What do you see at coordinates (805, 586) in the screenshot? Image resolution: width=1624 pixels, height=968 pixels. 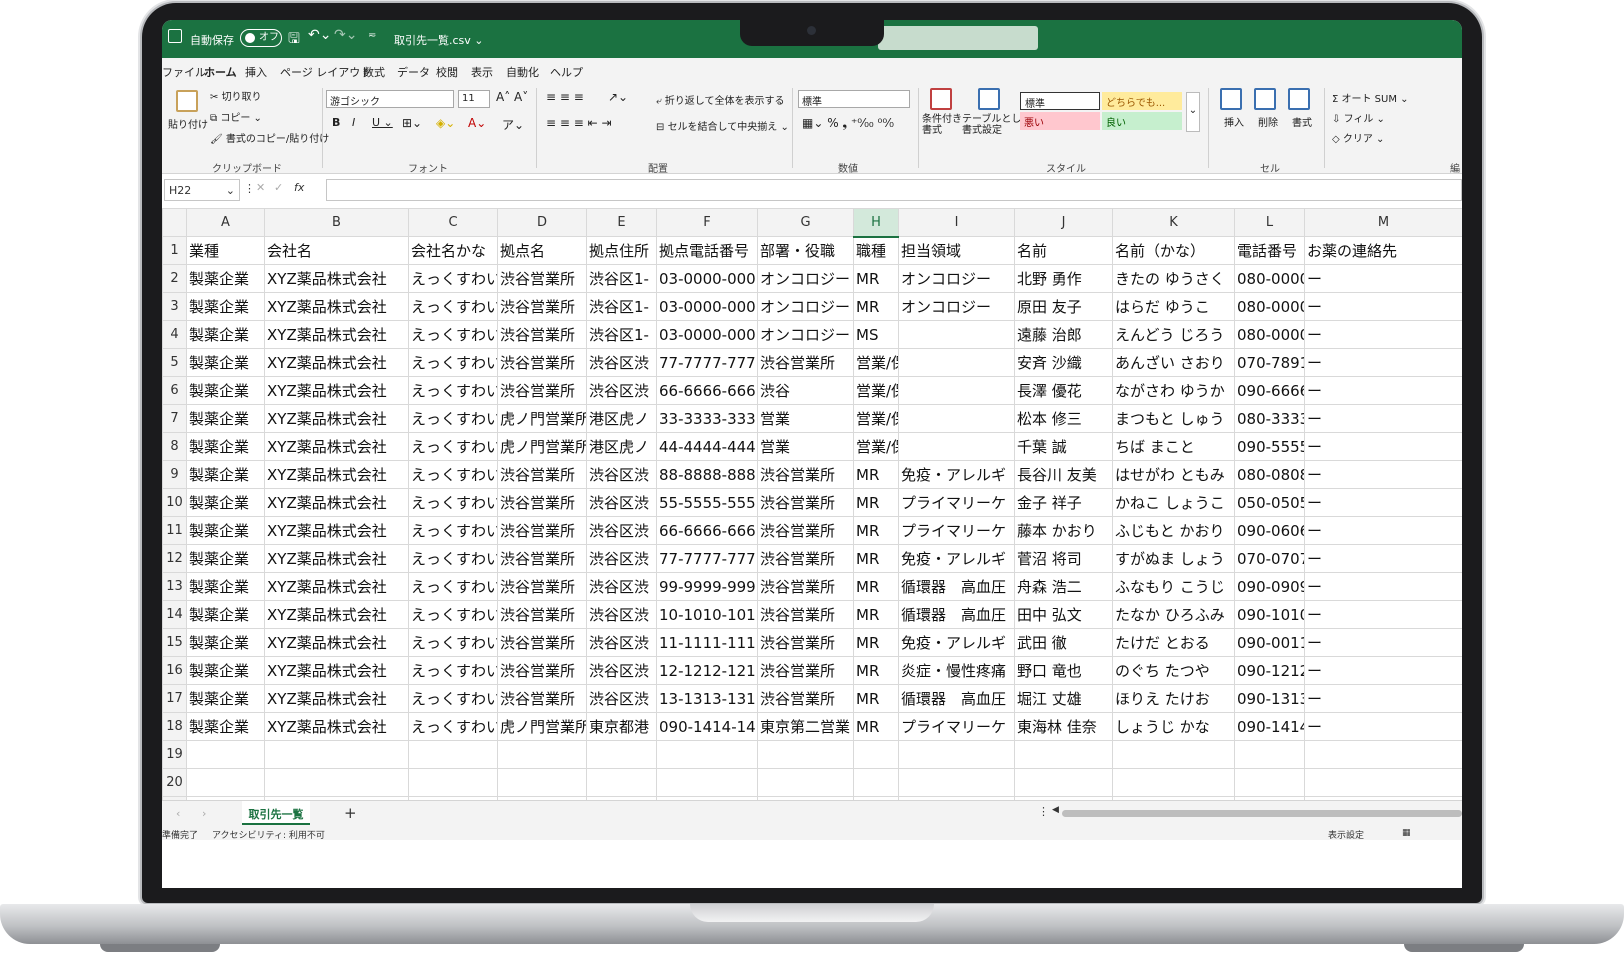 I see `cell-g13: 渋谷営業所` at bounding box center [805, 586].